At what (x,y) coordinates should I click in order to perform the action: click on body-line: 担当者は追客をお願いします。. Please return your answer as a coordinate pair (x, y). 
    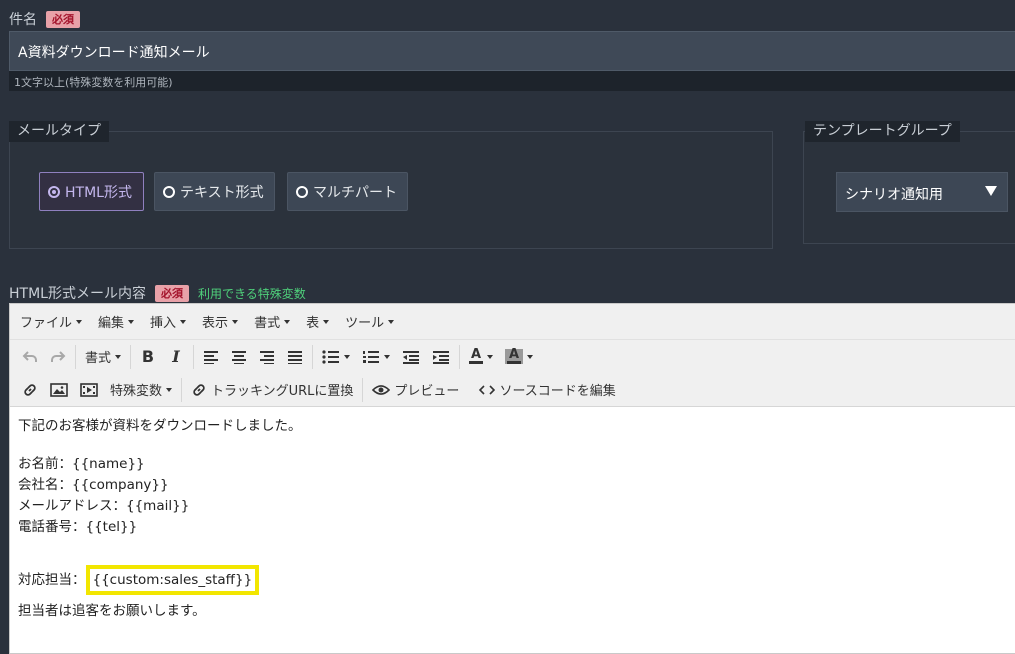
    Looking at the image, I should click on (112, 611).